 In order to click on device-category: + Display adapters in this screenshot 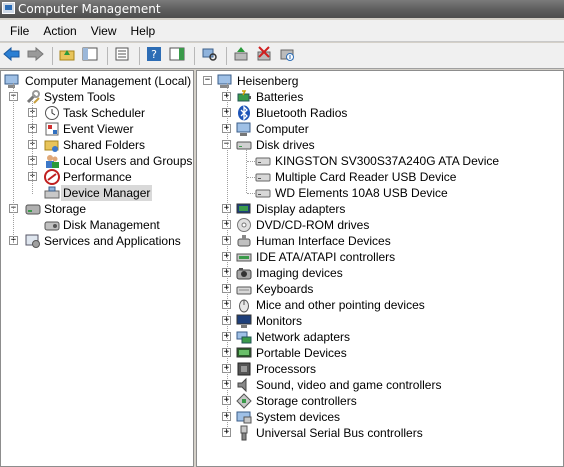, I will do `click(380, 209)`.